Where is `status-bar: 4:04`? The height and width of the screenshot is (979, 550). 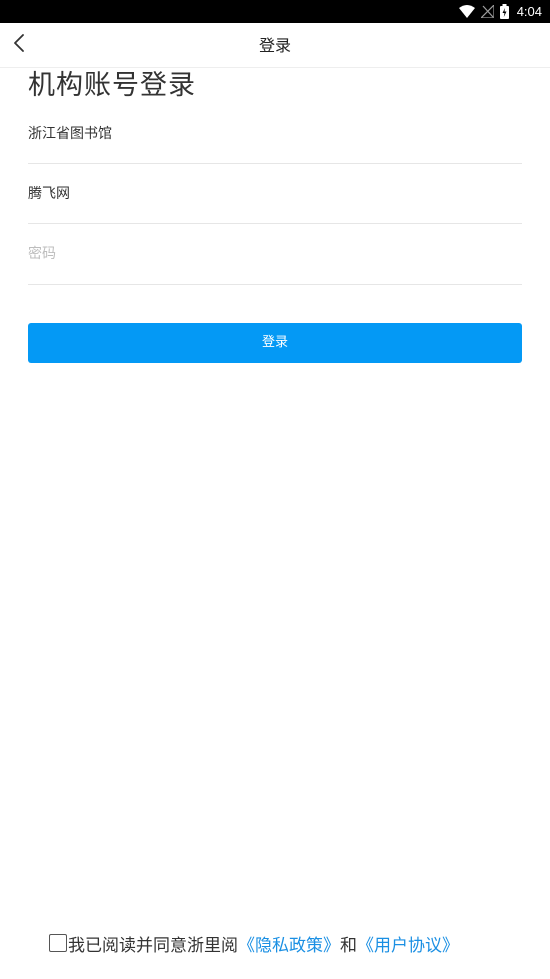 status-bar: 4:04 is located at coordinates (275, 11).